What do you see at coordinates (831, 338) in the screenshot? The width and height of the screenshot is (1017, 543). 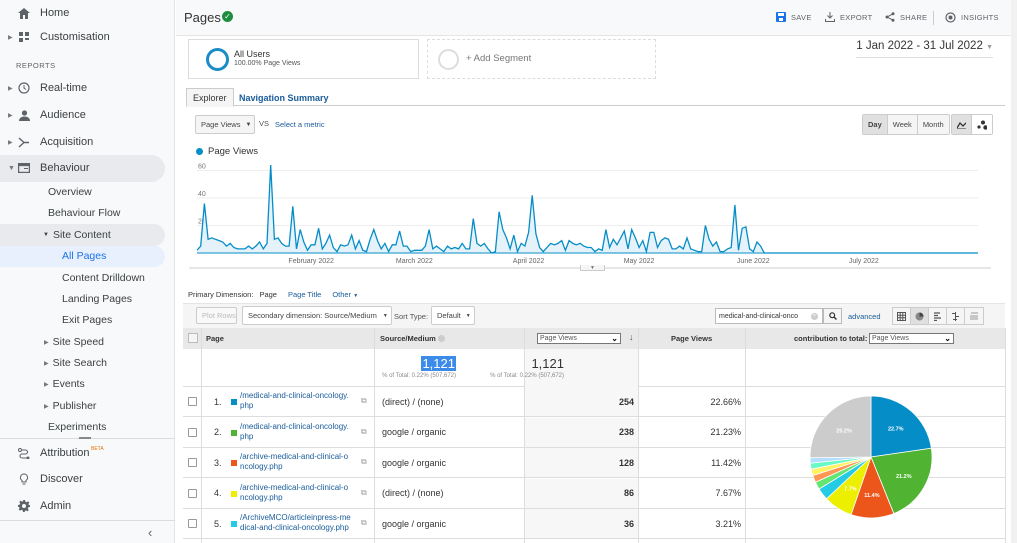 I see `contribution-label: contribution to total:` at bounding box center [831, 338].